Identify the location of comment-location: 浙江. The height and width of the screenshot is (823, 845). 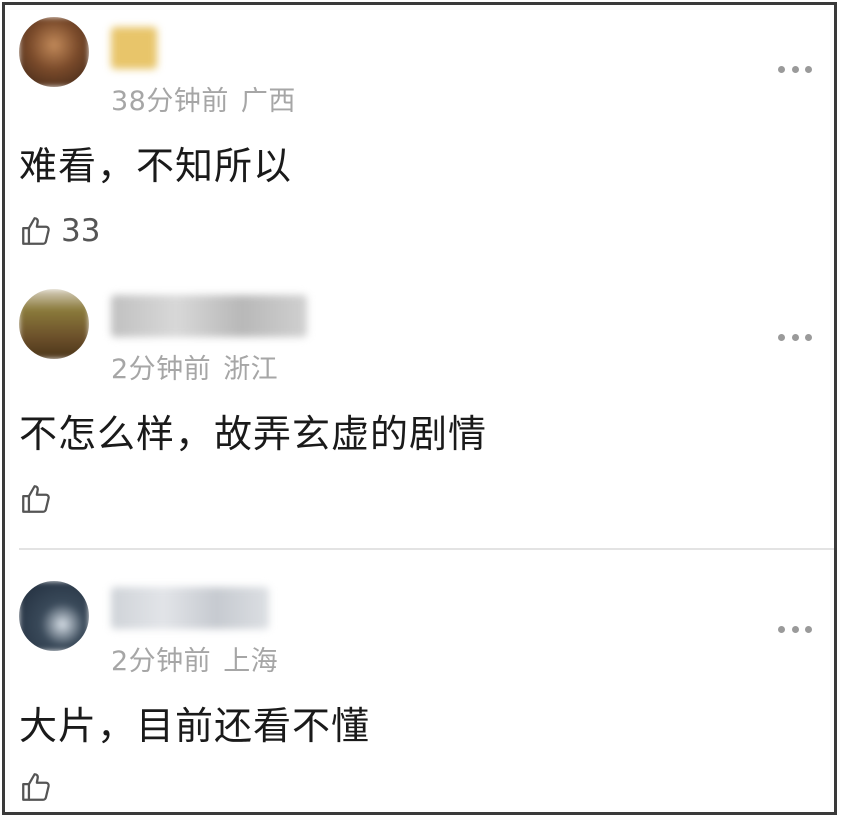
(251, 369).